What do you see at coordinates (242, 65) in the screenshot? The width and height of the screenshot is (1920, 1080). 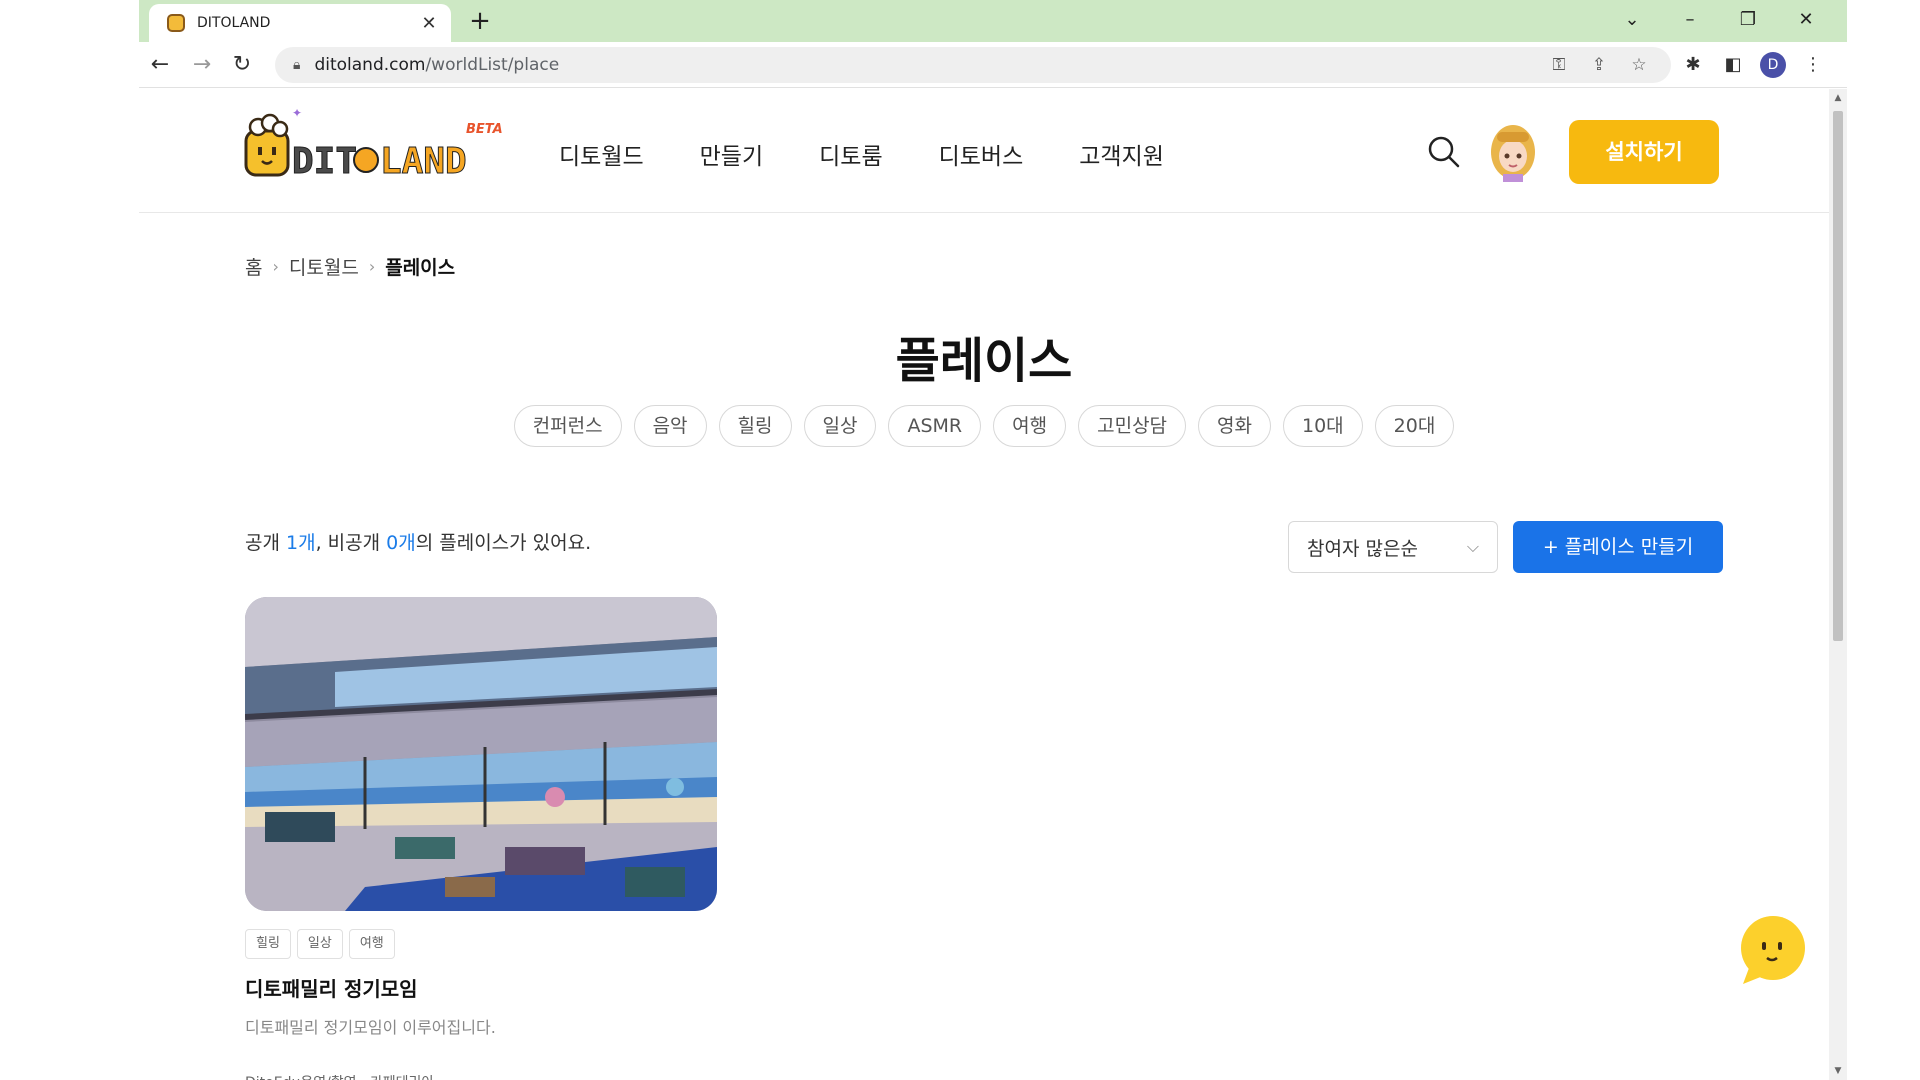 I see `reload-icon: ↻` at bounding box center [242, 65].